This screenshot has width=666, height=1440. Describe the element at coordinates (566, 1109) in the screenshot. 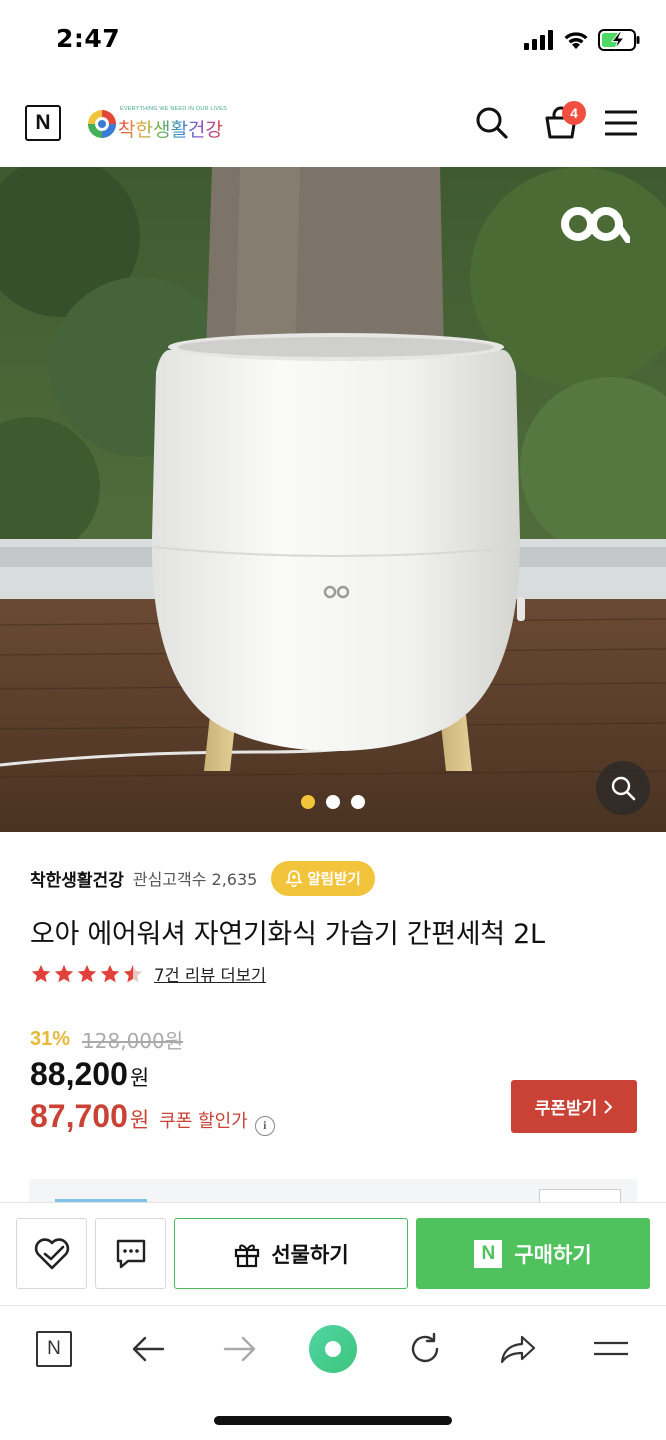

I see `get-coupon-label: 쿠폰받기` at that location.